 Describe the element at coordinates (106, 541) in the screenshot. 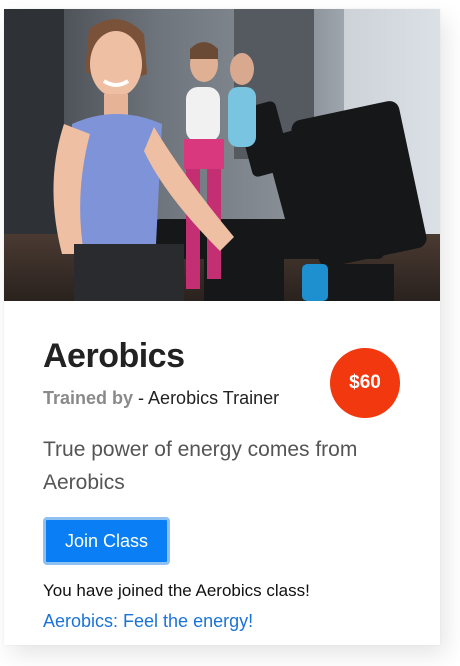

I see `join-class-button: Join Class` at that location.